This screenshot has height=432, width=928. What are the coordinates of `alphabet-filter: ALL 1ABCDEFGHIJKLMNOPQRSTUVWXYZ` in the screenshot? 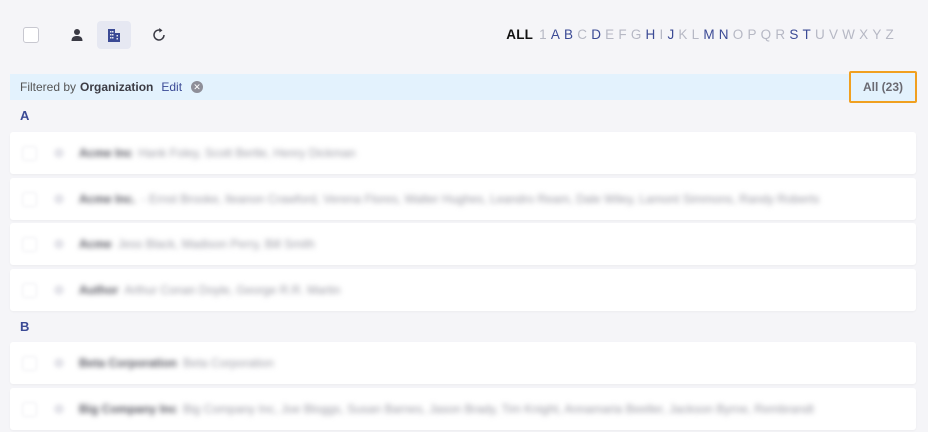 It's located at (698, 36).